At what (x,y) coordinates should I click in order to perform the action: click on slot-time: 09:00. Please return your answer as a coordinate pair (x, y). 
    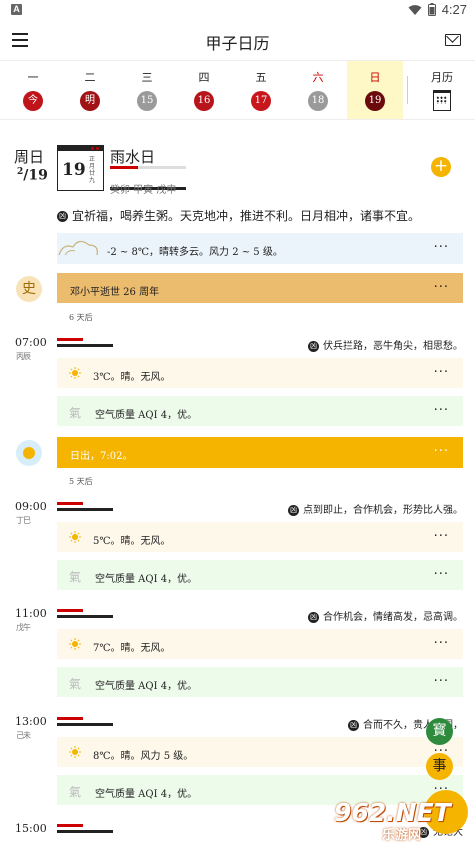
    Looking at the image, I should click on (31, 506).